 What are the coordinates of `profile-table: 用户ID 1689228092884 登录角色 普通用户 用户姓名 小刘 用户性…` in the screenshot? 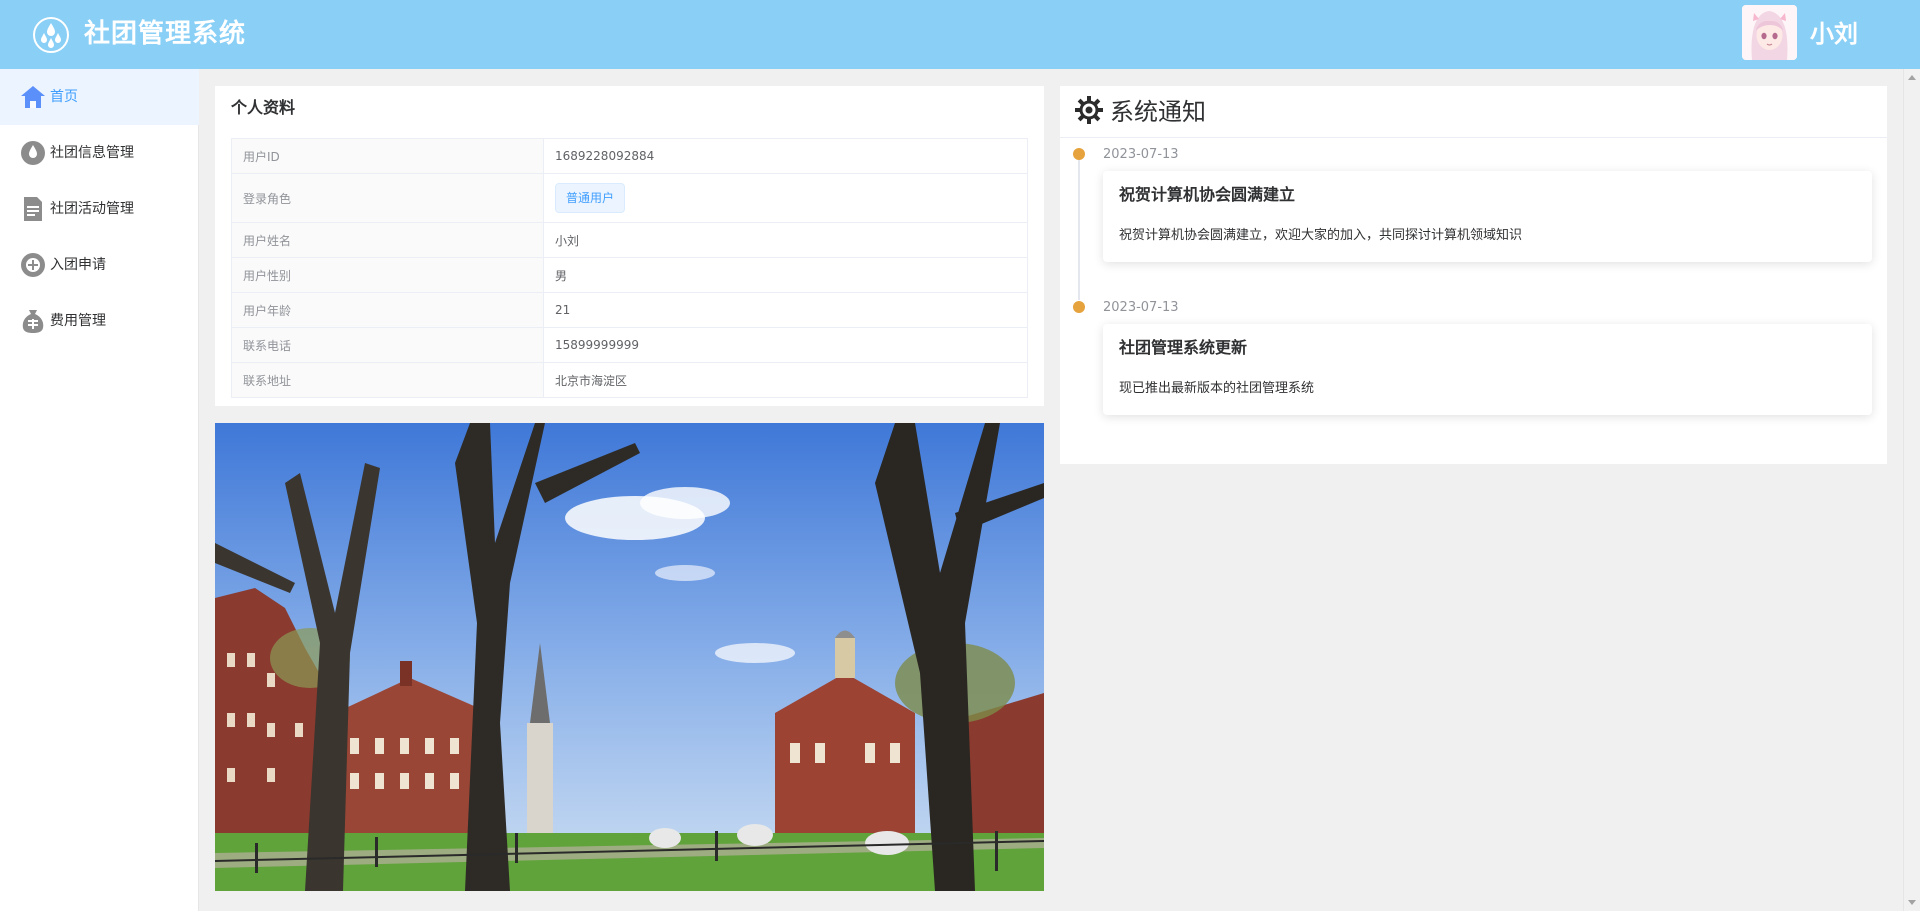 It's located at (629, 268).